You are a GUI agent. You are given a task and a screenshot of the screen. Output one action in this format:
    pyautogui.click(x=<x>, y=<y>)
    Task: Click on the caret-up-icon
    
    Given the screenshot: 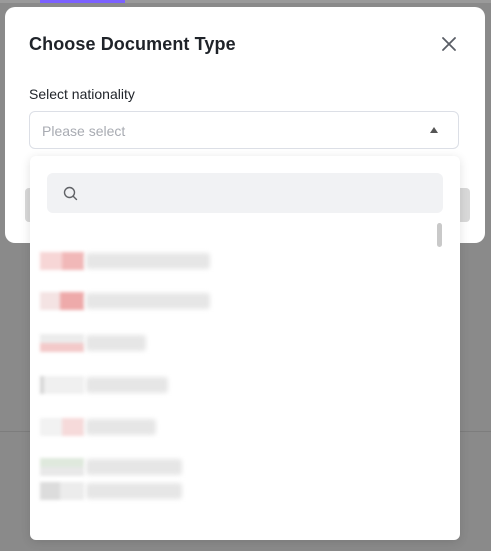 What is the action you would take?
    pyautogui.click(x=434, y=130)
    